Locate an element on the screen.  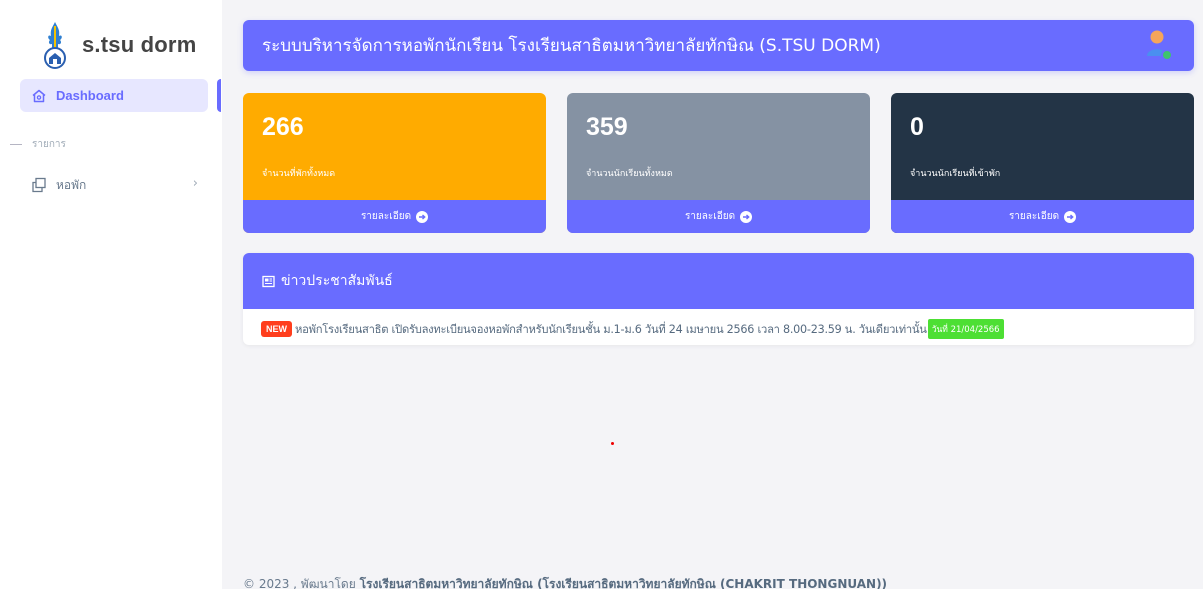
stat-card-residents: 0 จำนวนนักเรียนที่เข้าพัก รายละเอียด is located at coordinates (1042, 163).